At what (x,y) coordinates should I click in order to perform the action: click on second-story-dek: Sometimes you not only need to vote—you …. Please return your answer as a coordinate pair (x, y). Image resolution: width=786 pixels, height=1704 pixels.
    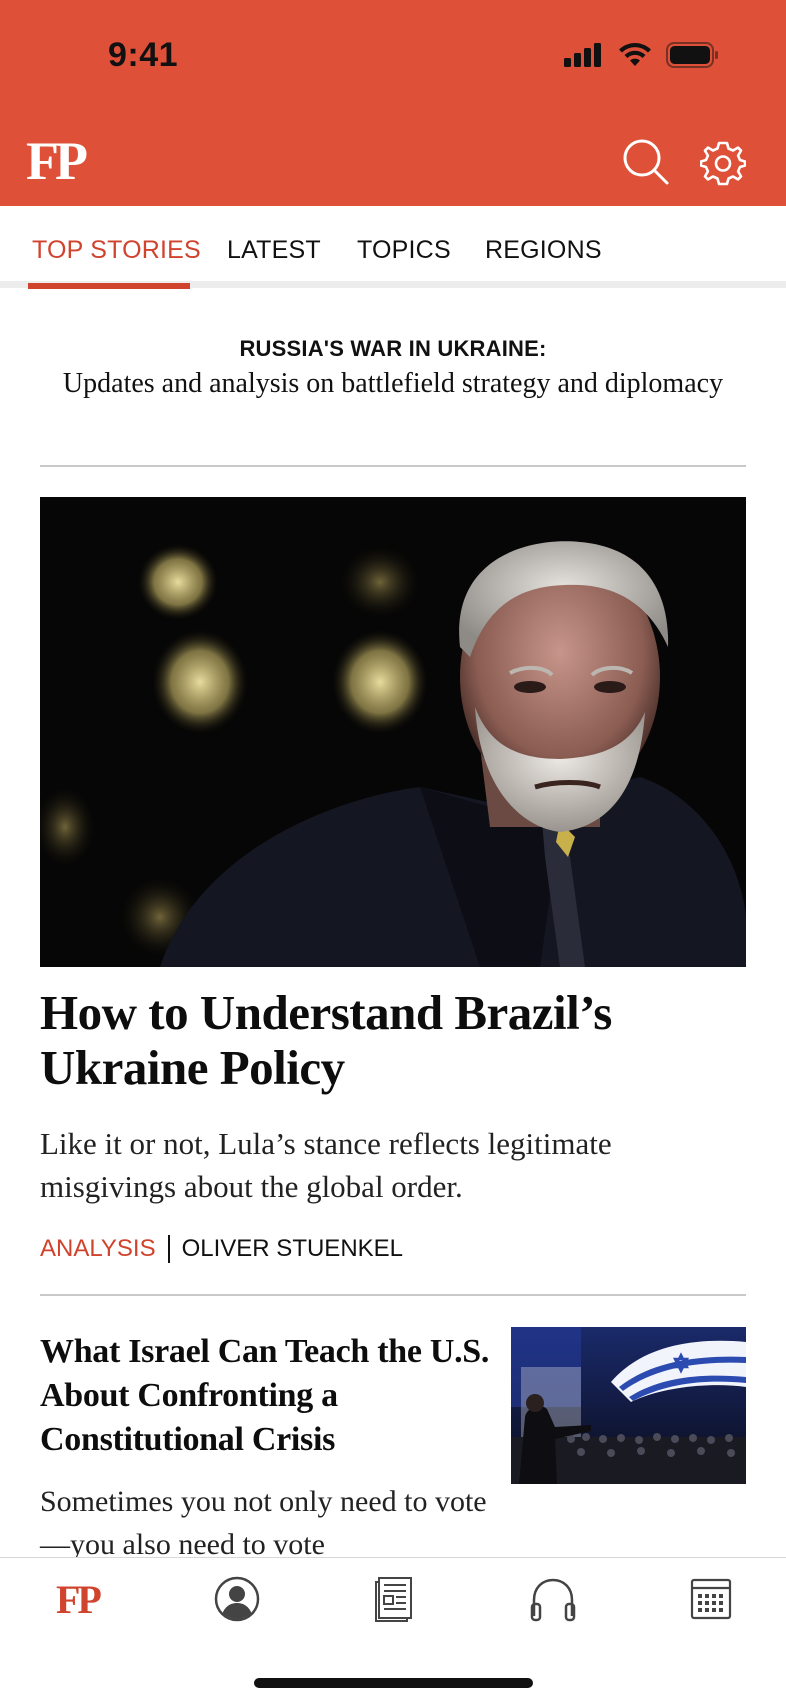
    Looking at the image, I should click on (263, 1523).